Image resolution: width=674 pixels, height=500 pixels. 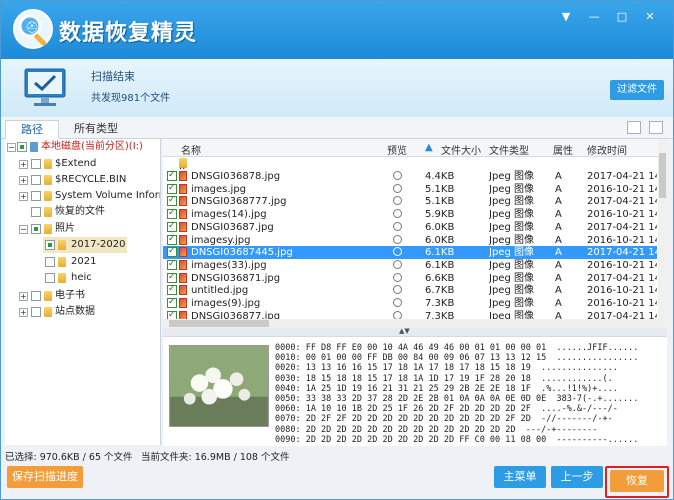 I want to click on tree-item-heic: heic, so click(x=82, y=278).